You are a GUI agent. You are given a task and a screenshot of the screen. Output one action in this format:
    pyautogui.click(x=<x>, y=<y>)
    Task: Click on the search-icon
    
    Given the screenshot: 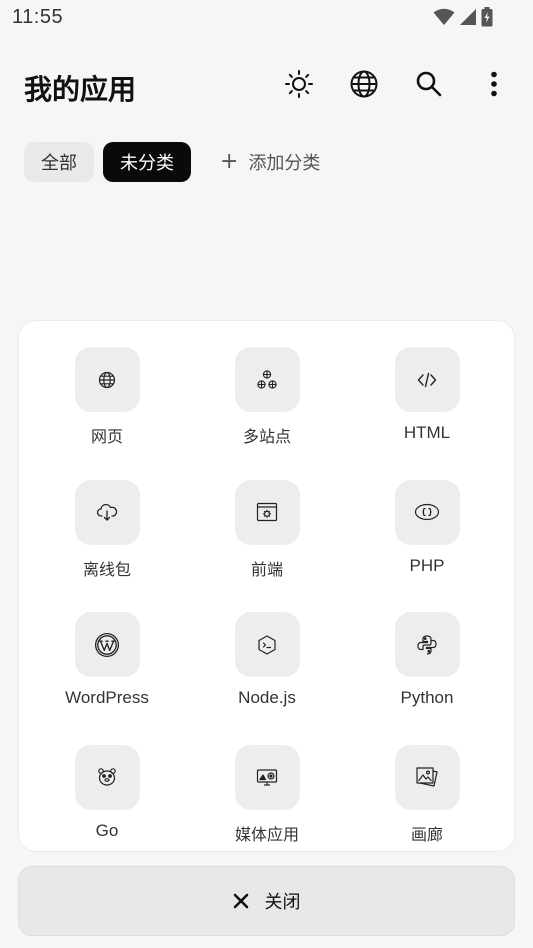 What is the action you would take?
    pyautogui.click(x=429, y=84)
    